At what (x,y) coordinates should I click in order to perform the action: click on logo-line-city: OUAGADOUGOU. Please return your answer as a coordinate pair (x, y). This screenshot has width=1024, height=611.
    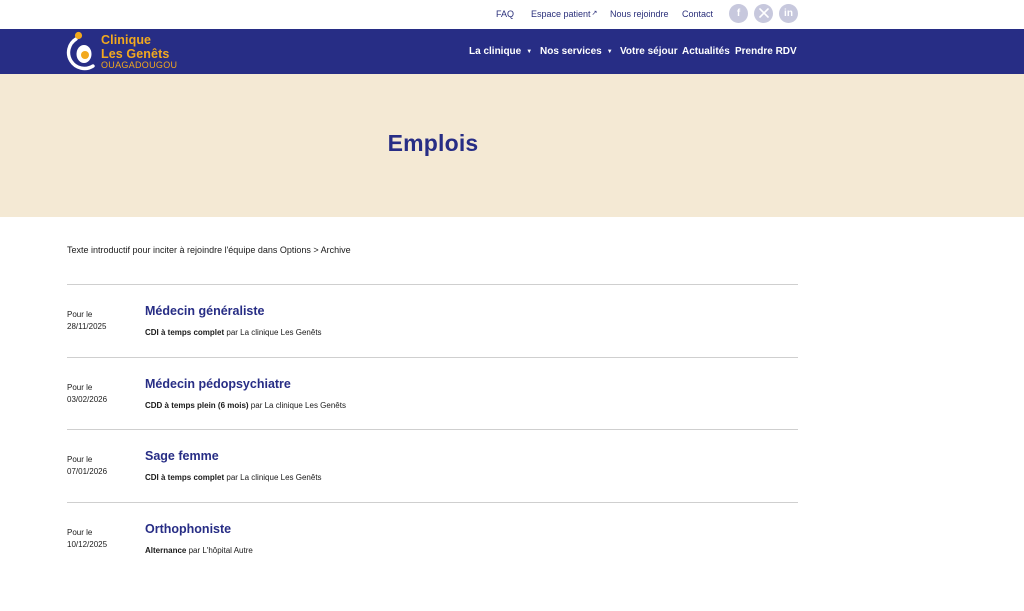
    Looking at the image, I should click on (139, 65).